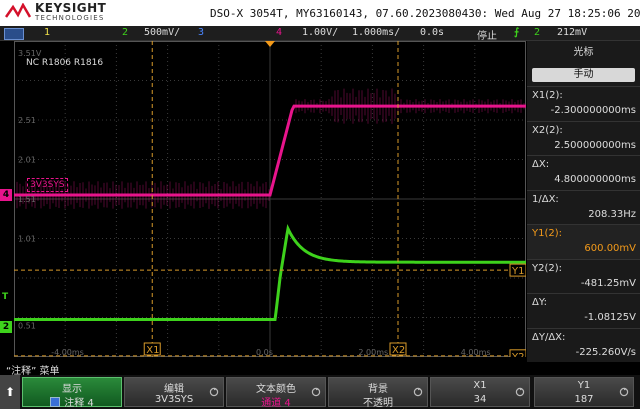  What do you see at coordinates (320, 369) in the screenshot?
I see `softkey-menu-title: “注释” 菜单` at bounding box center [320, 369].